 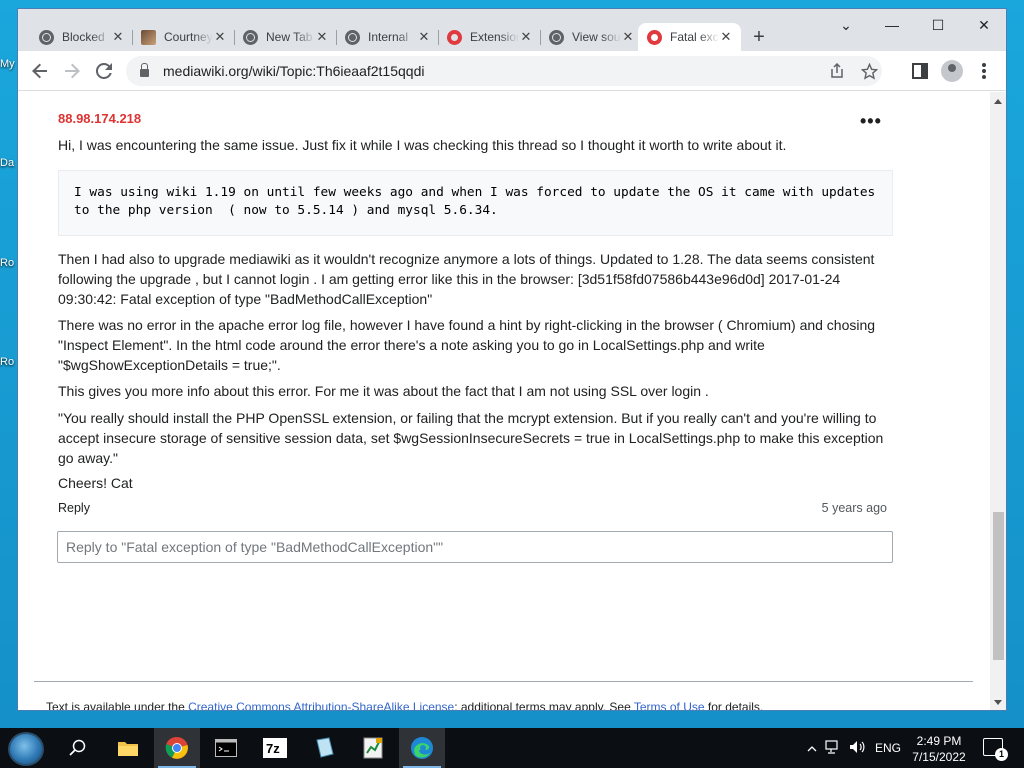 I want to click on scroll-up-icon, so click(x=998, y=101).